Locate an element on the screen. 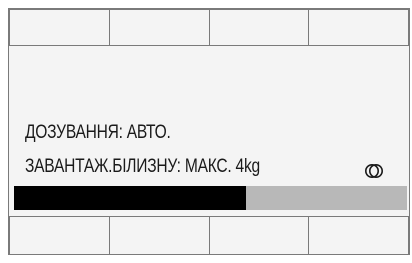 The height and width of the screenshot is (263, 412). load-status-text: ЗАВАНТАЖ.БІЛИЗНУ: МАКС. 4kg is located at coordinates (142, 166).